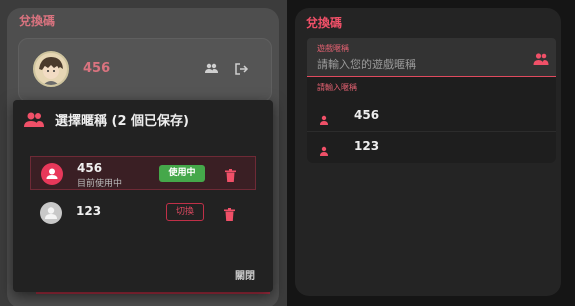 This screenshot has height=306, width=575. Describe the element at coordinates (143, 213) in the screenshot. I see `nickname-row: 123 切換` at that location.